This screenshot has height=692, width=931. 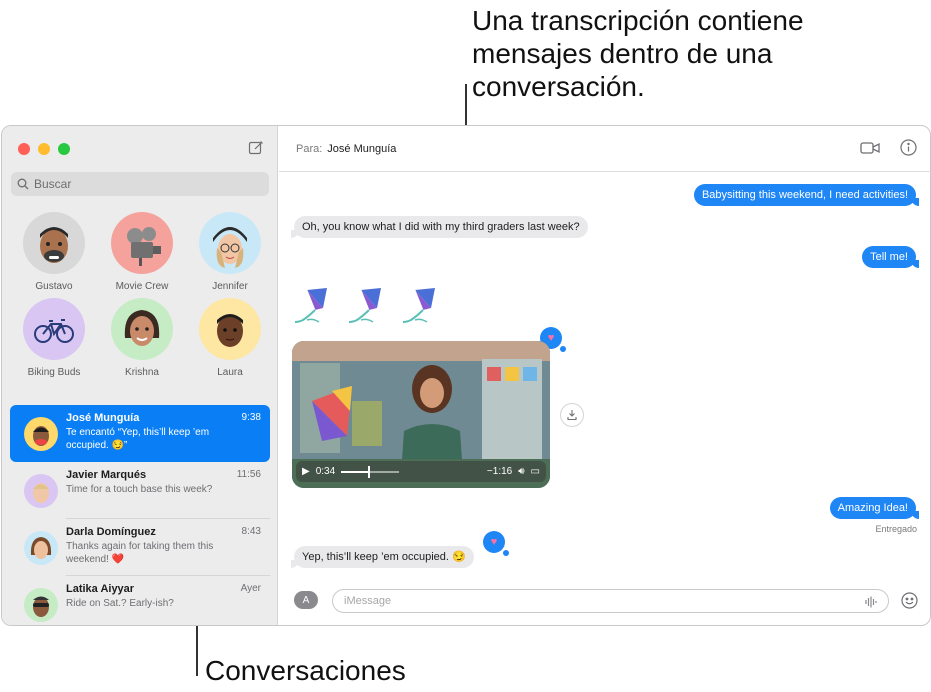 I want to click on composer: A iMessage, so click(x=604, y=601).